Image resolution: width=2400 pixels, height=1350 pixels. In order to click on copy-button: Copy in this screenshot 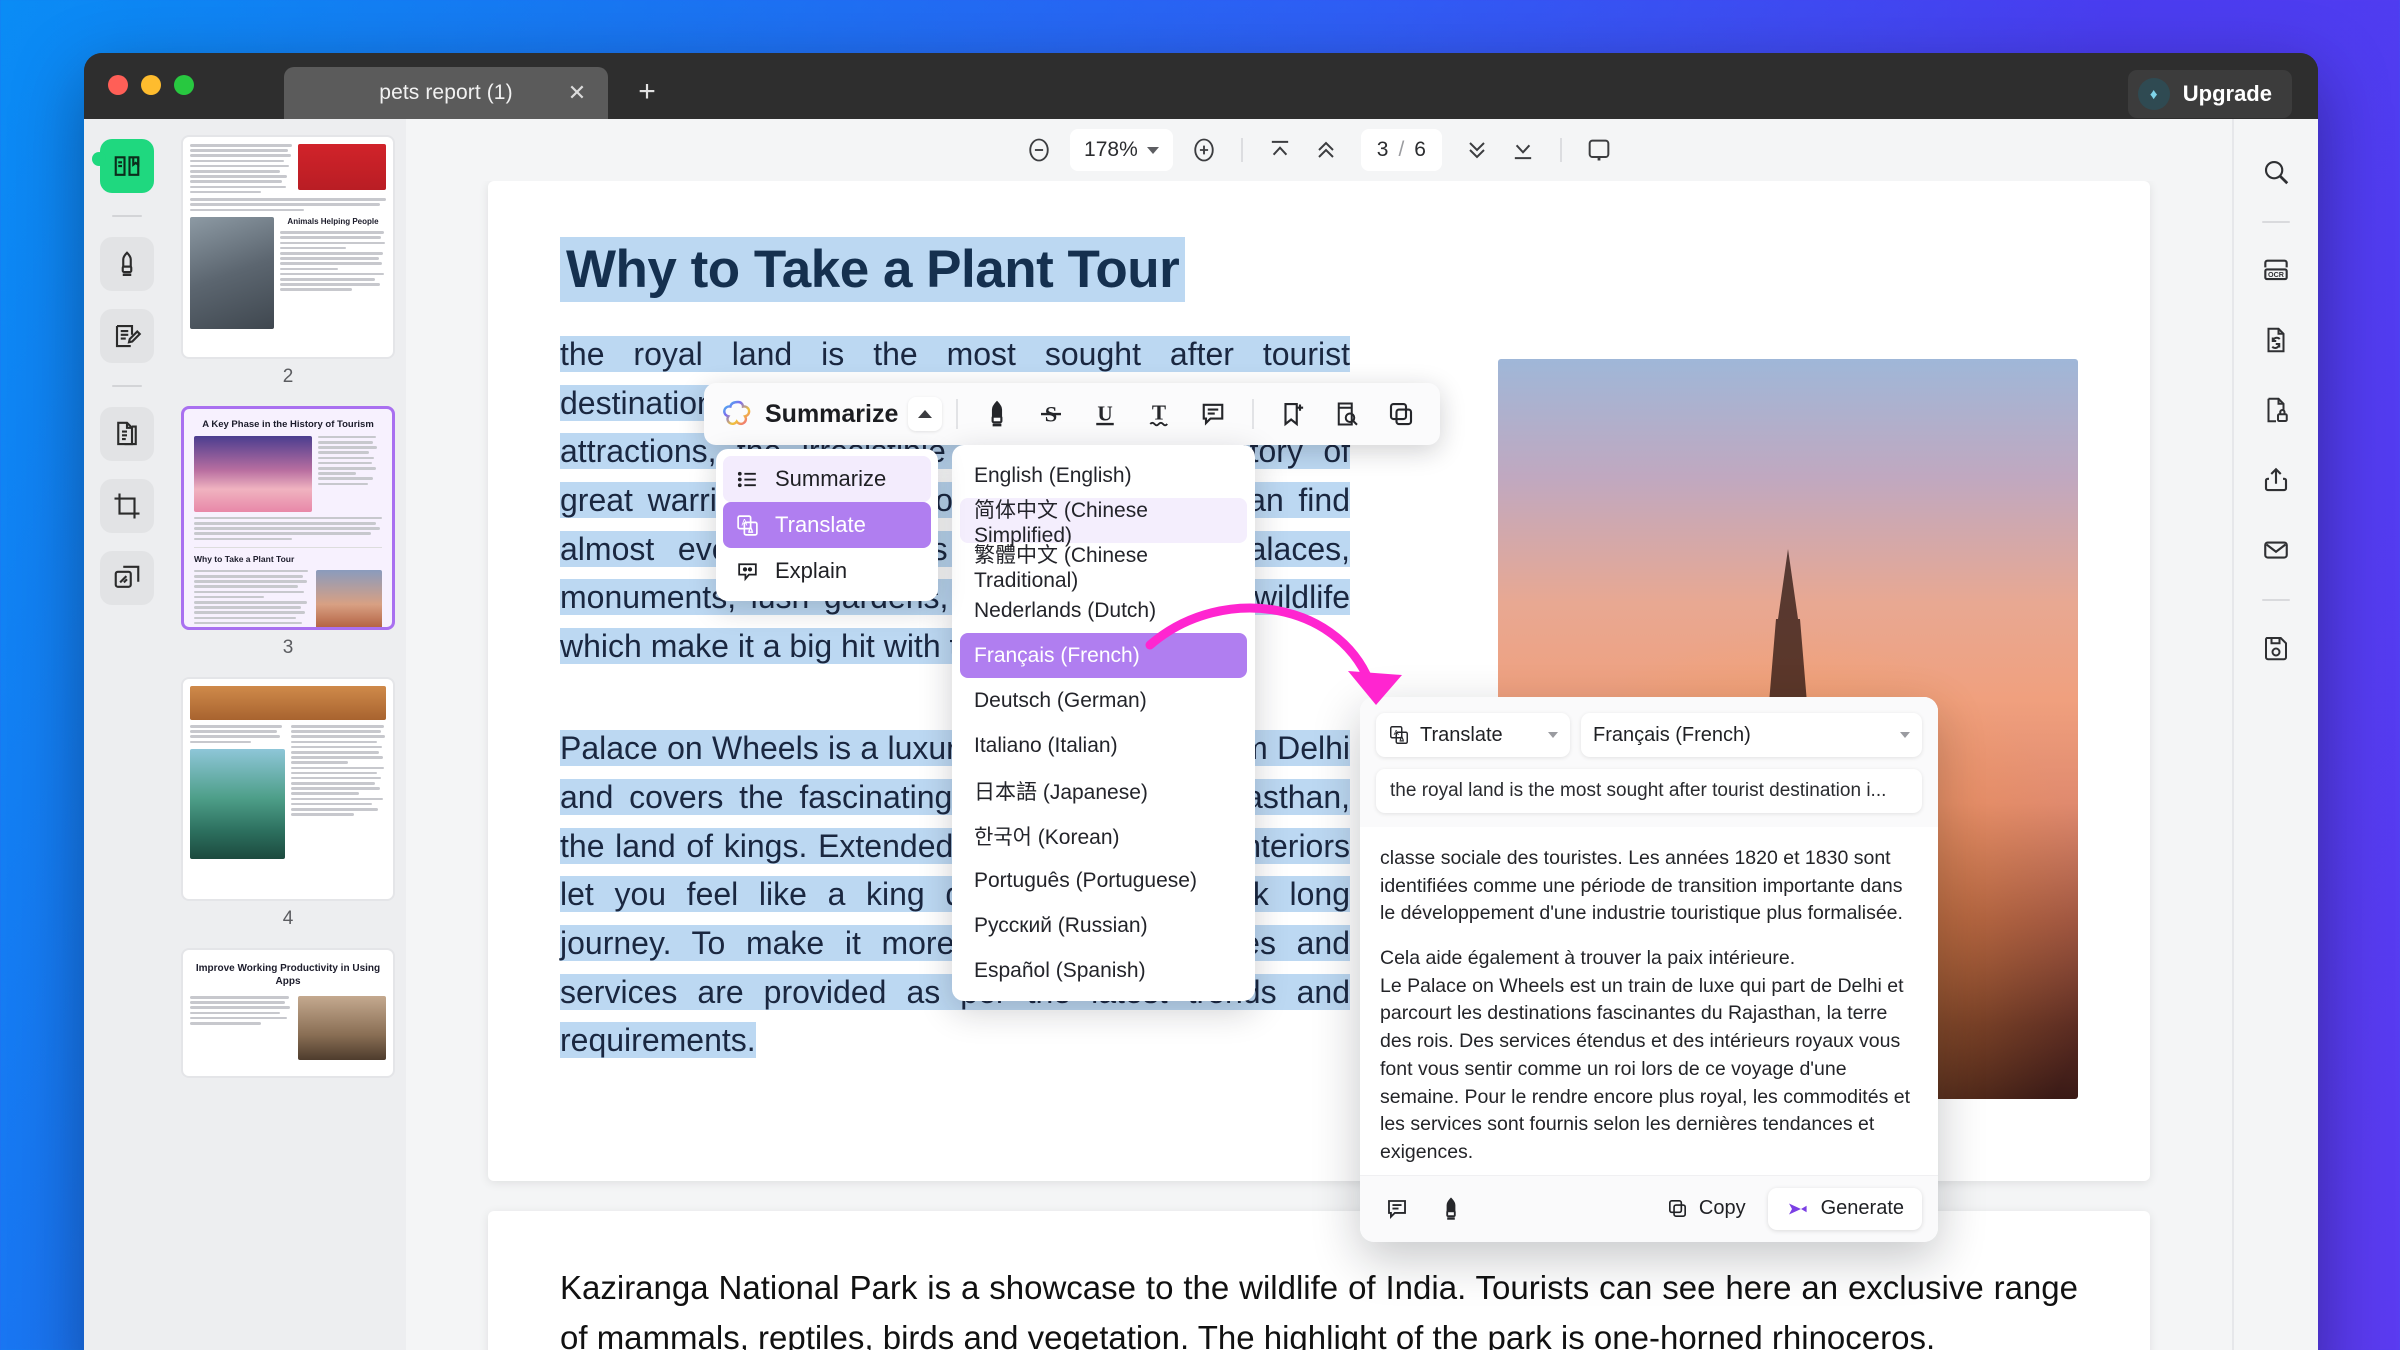, I will do `click(1706, 1208)`.